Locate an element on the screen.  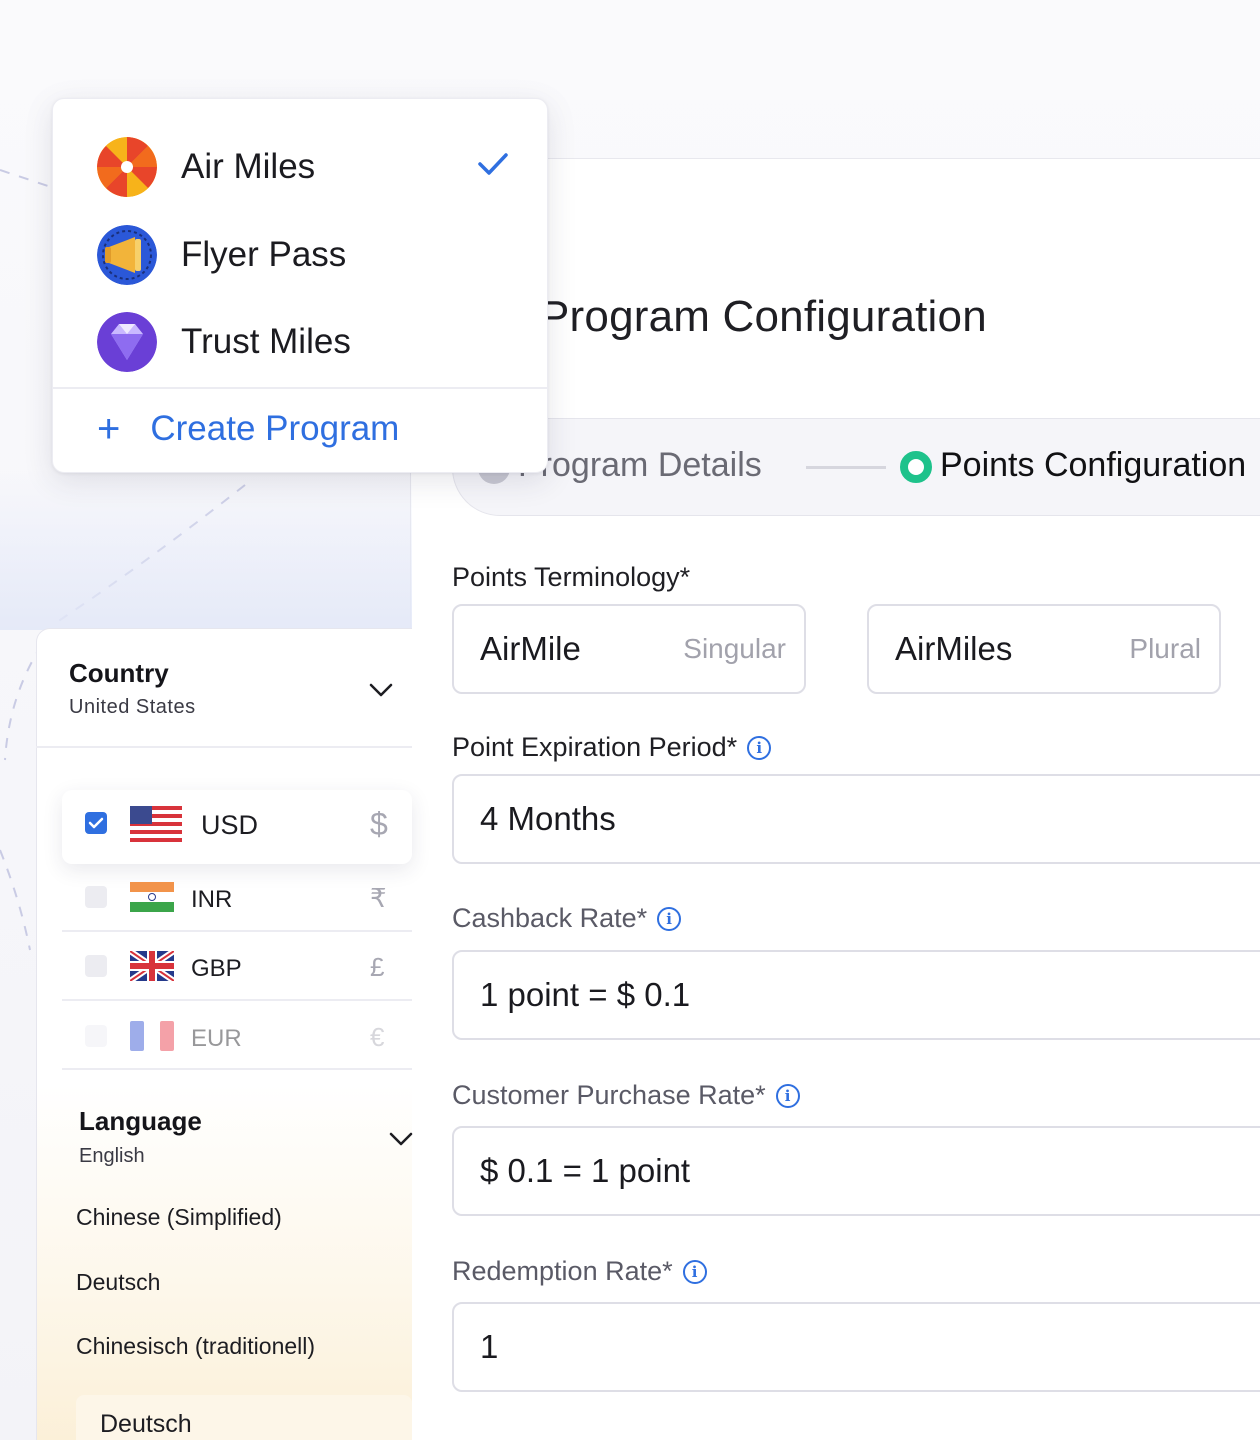
expiration-input: 4 Months is located at coordinates (856, 819).